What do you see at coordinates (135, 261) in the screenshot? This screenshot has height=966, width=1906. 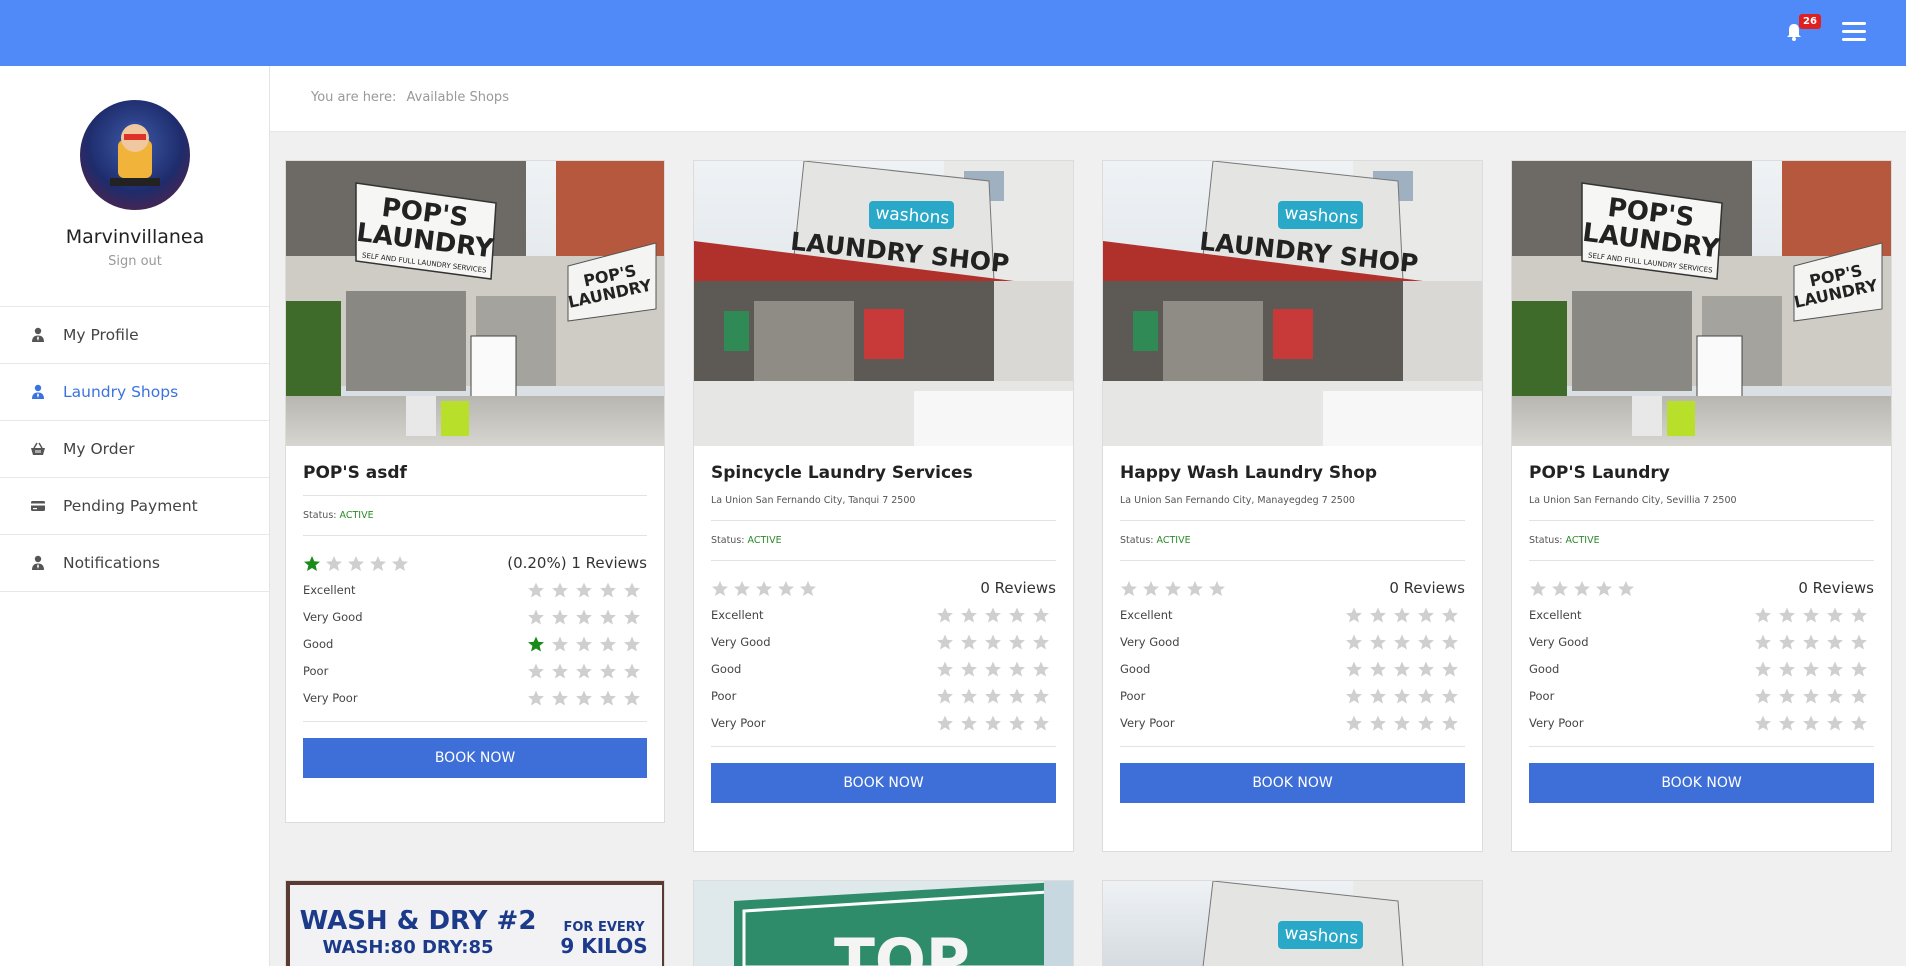 I see `sign-out-link: Sign out` at bounding box center [135, 261].